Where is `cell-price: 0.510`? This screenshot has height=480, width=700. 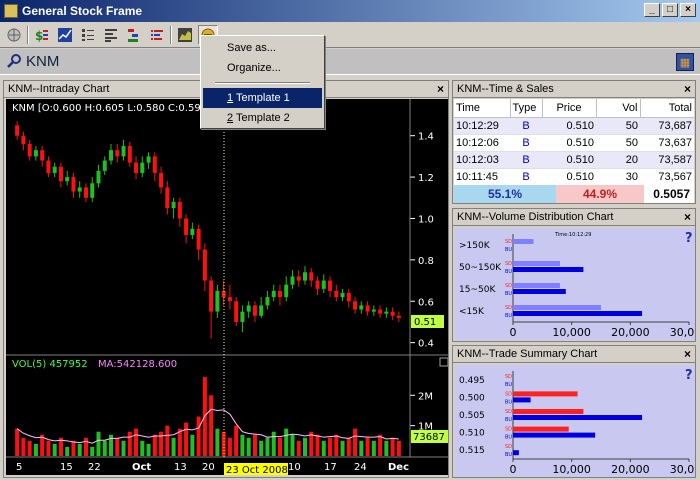 cell-price: 0.510 is located at coordinates (569, 126).